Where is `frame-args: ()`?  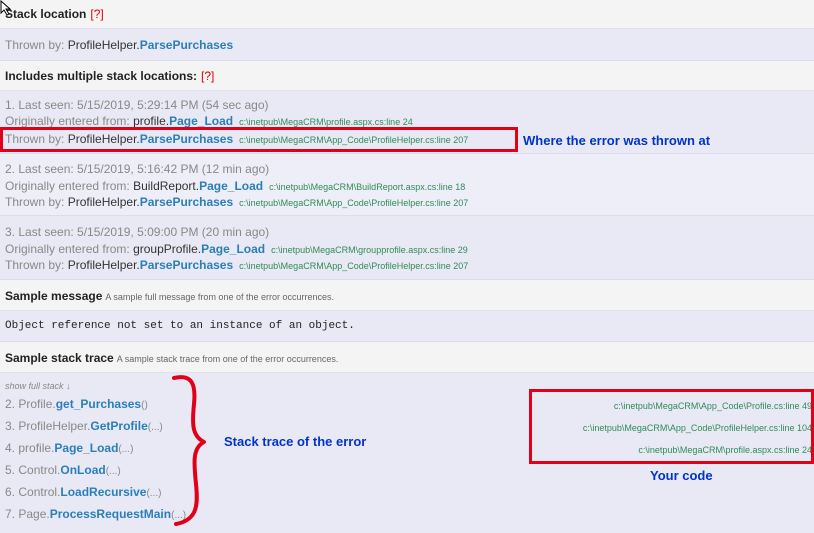 frame-args: () is located at coordinates (144, 405).